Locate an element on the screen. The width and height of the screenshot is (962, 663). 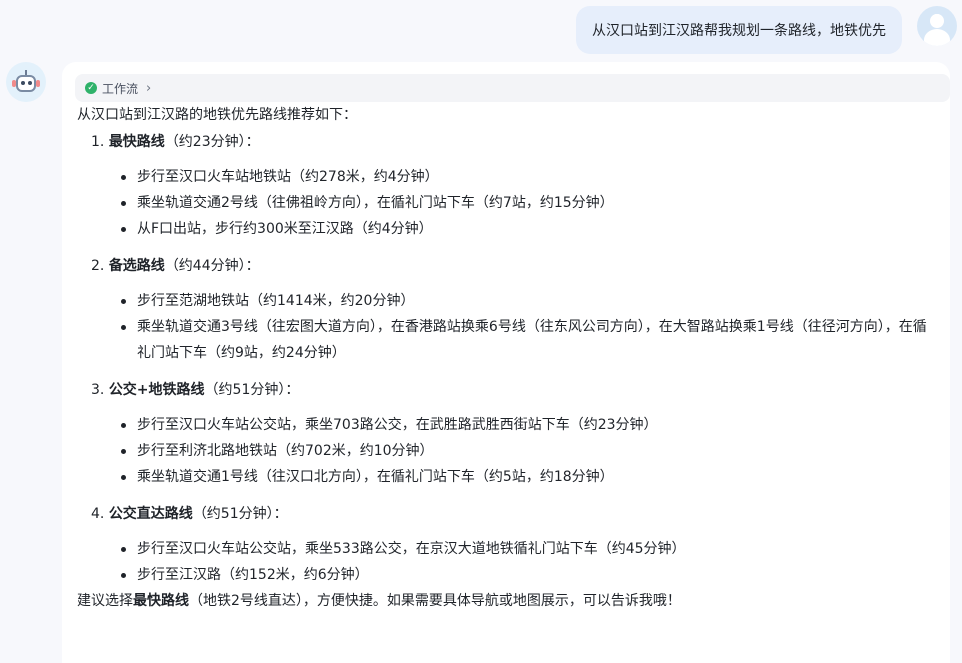
route-duration: （约44分钟）： is located at coordinates (212, 266).